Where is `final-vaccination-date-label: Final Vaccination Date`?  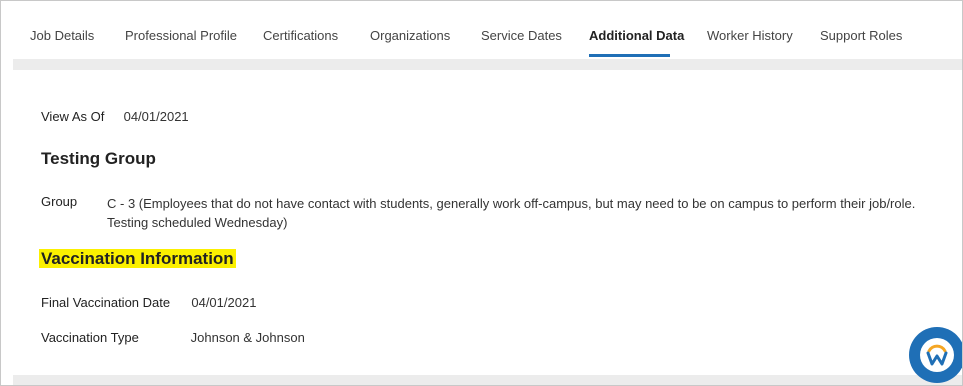 final-vaccination-date-label: Final Vaccination Date is located at coordinates (106, 302).